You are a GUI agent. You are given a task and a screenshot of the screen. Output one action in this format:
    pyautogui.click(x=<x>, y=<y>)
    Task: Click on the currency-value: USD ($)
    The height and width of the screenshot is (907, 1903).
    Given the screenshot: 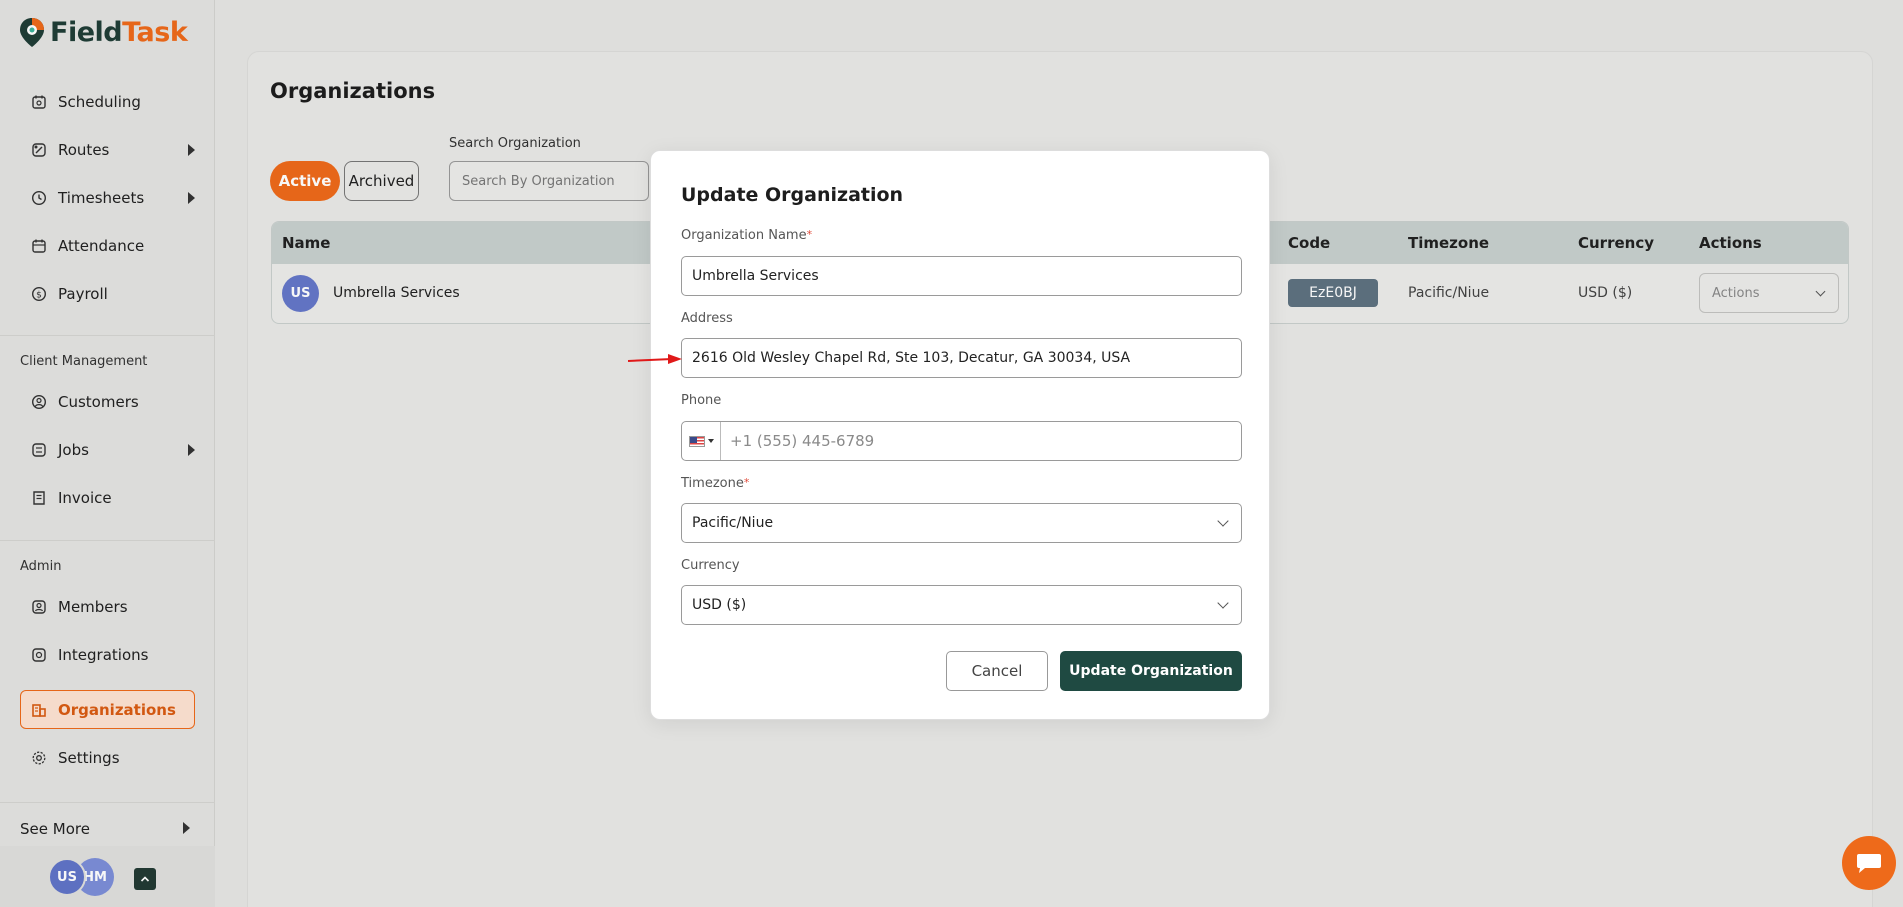 What is the action you would take?
    pyautogui.click(x=719, y=605)
    